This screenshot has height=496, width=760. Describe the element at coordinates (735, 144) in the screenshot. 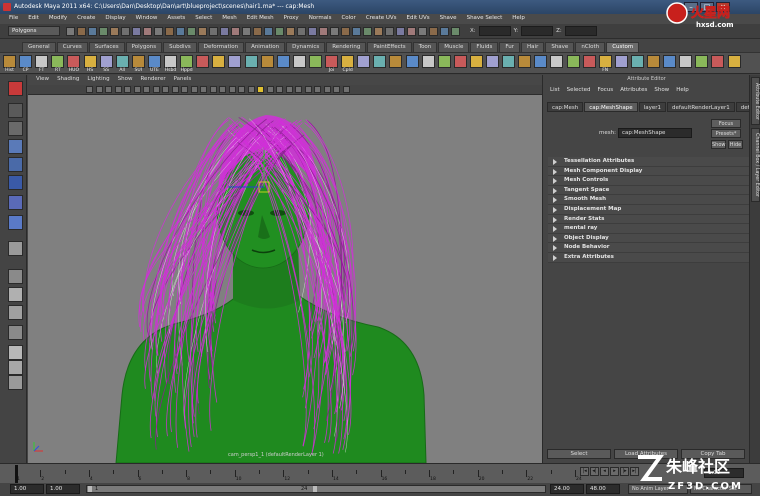

I see `hide-button: Hide` at that location.